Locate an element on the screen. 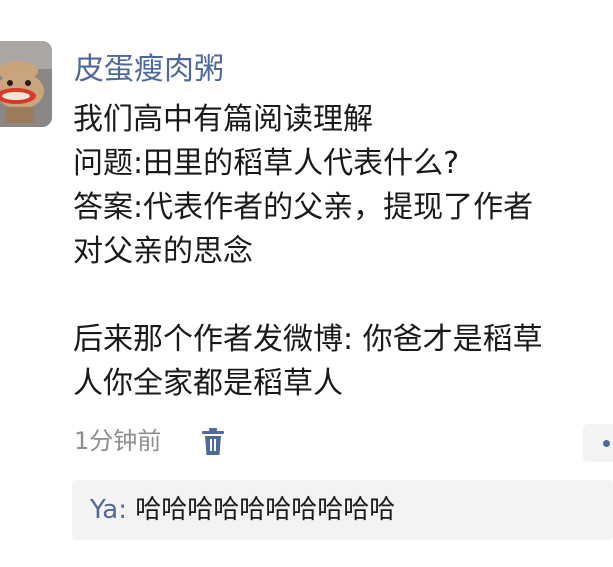 This screenshot has height=567, width=613. toy-figure-avatar-icon is located at coordinates (26, 84).